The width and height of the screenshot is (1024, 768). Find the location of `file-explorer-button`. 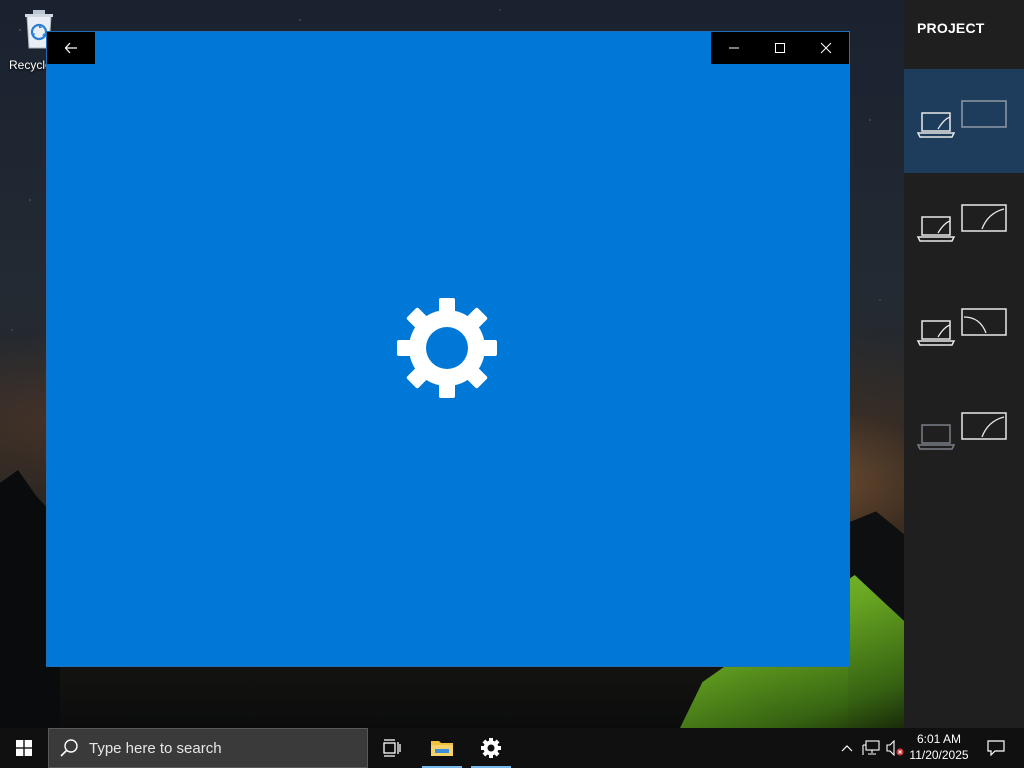

file-explorer-button is located at coordinates (442, 748).